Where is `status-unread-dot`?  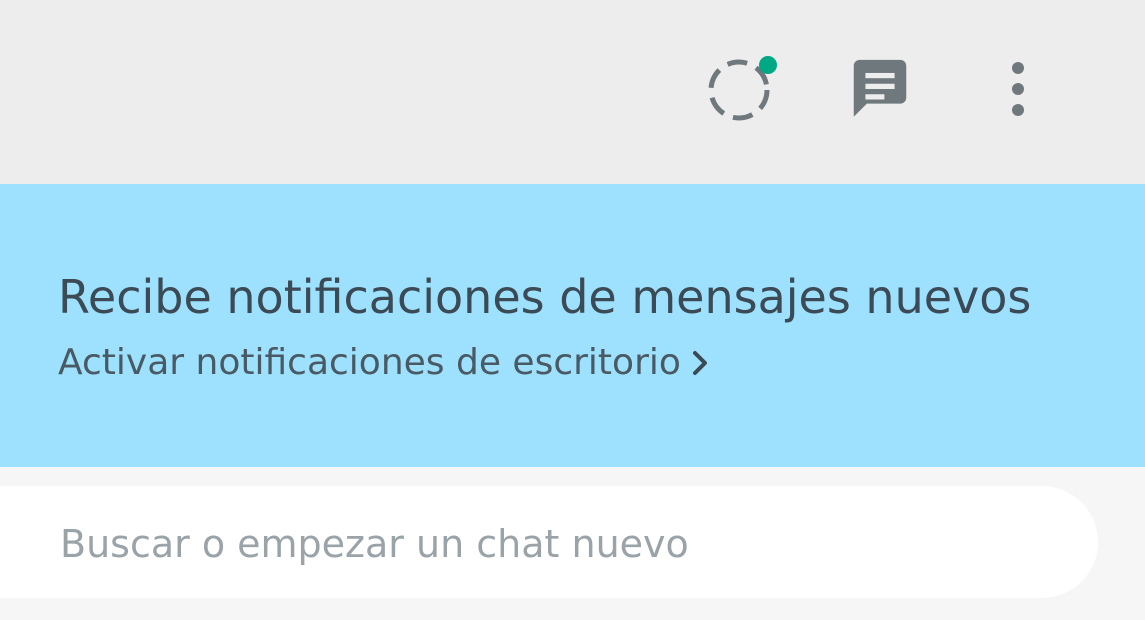
status-unread-dot is located at coordinates (768, 65).